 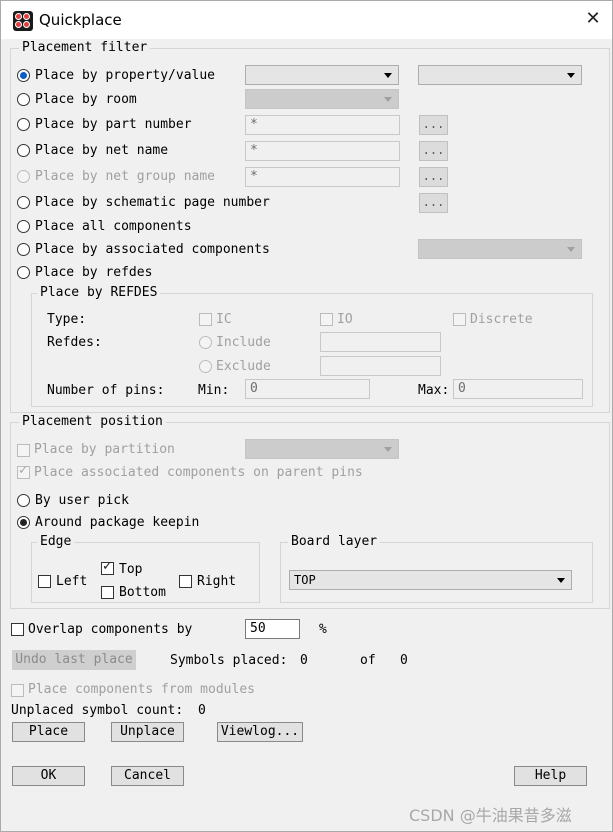 What do you see at coordinates (110, 629) in the screenshot?
I see `overlap-label: Overlap components by` at bounding box center [110, 629].